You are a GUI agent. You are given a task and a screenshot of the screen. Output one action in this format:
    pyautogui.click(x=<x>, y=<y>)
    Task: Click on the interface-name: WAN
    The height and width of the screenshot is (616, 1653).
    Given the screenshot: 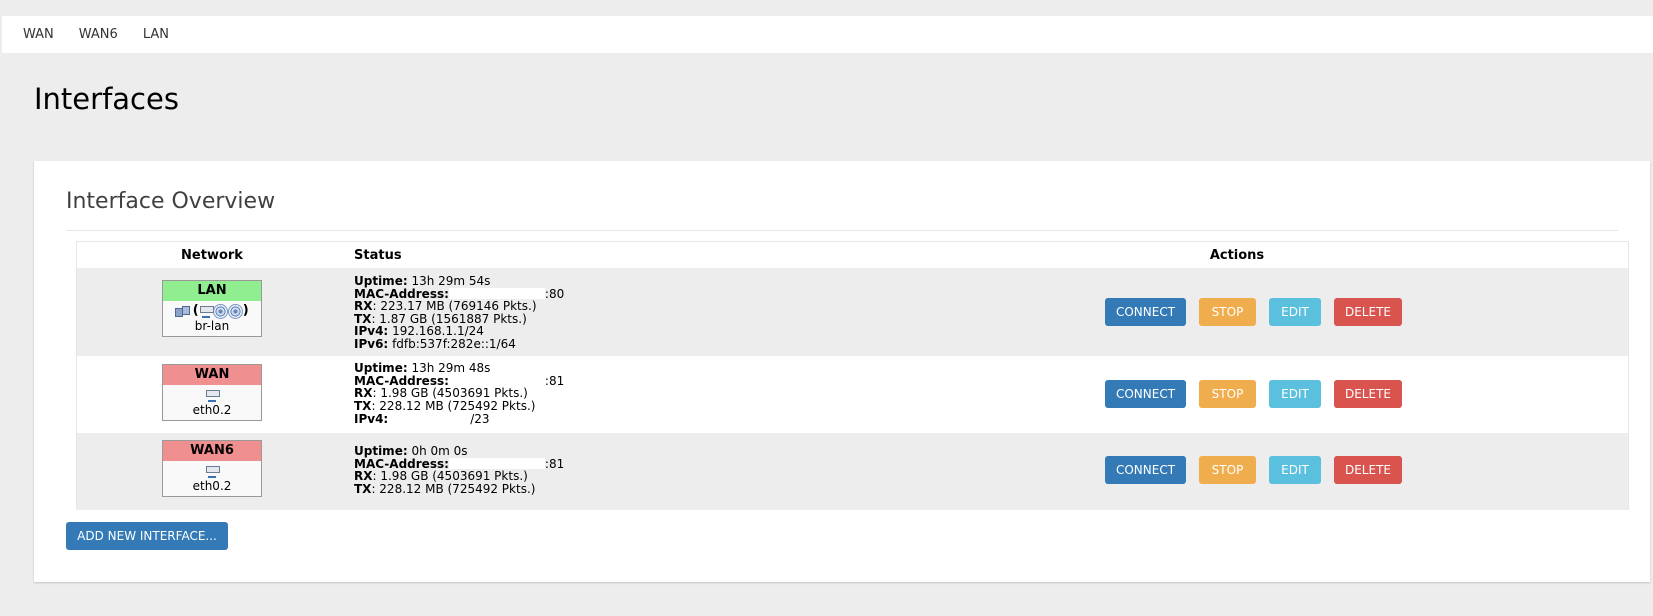 What is the action you would take?
    pyautogui.click(x=212, y=375)
    